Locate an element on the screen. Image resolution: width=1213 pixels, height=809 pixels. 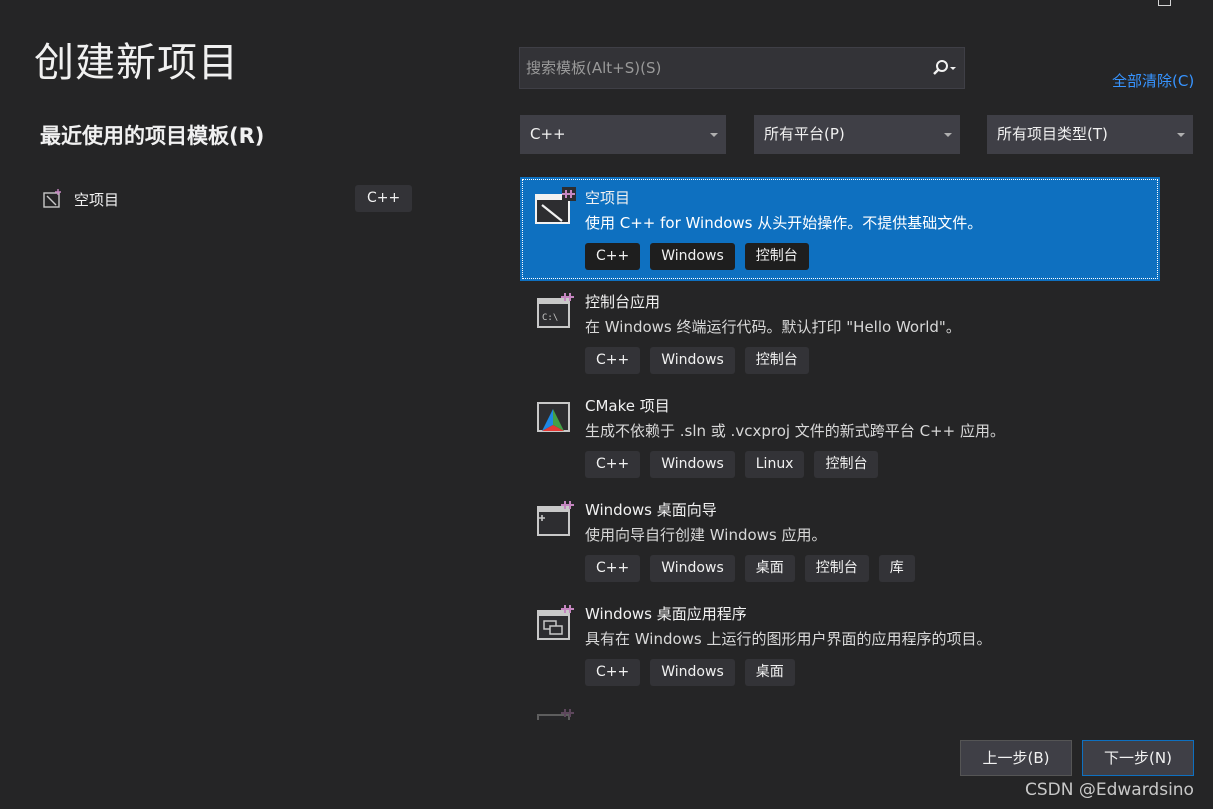
clear-all-link: 全部清除(C) is located at coordinates (1153, 80).